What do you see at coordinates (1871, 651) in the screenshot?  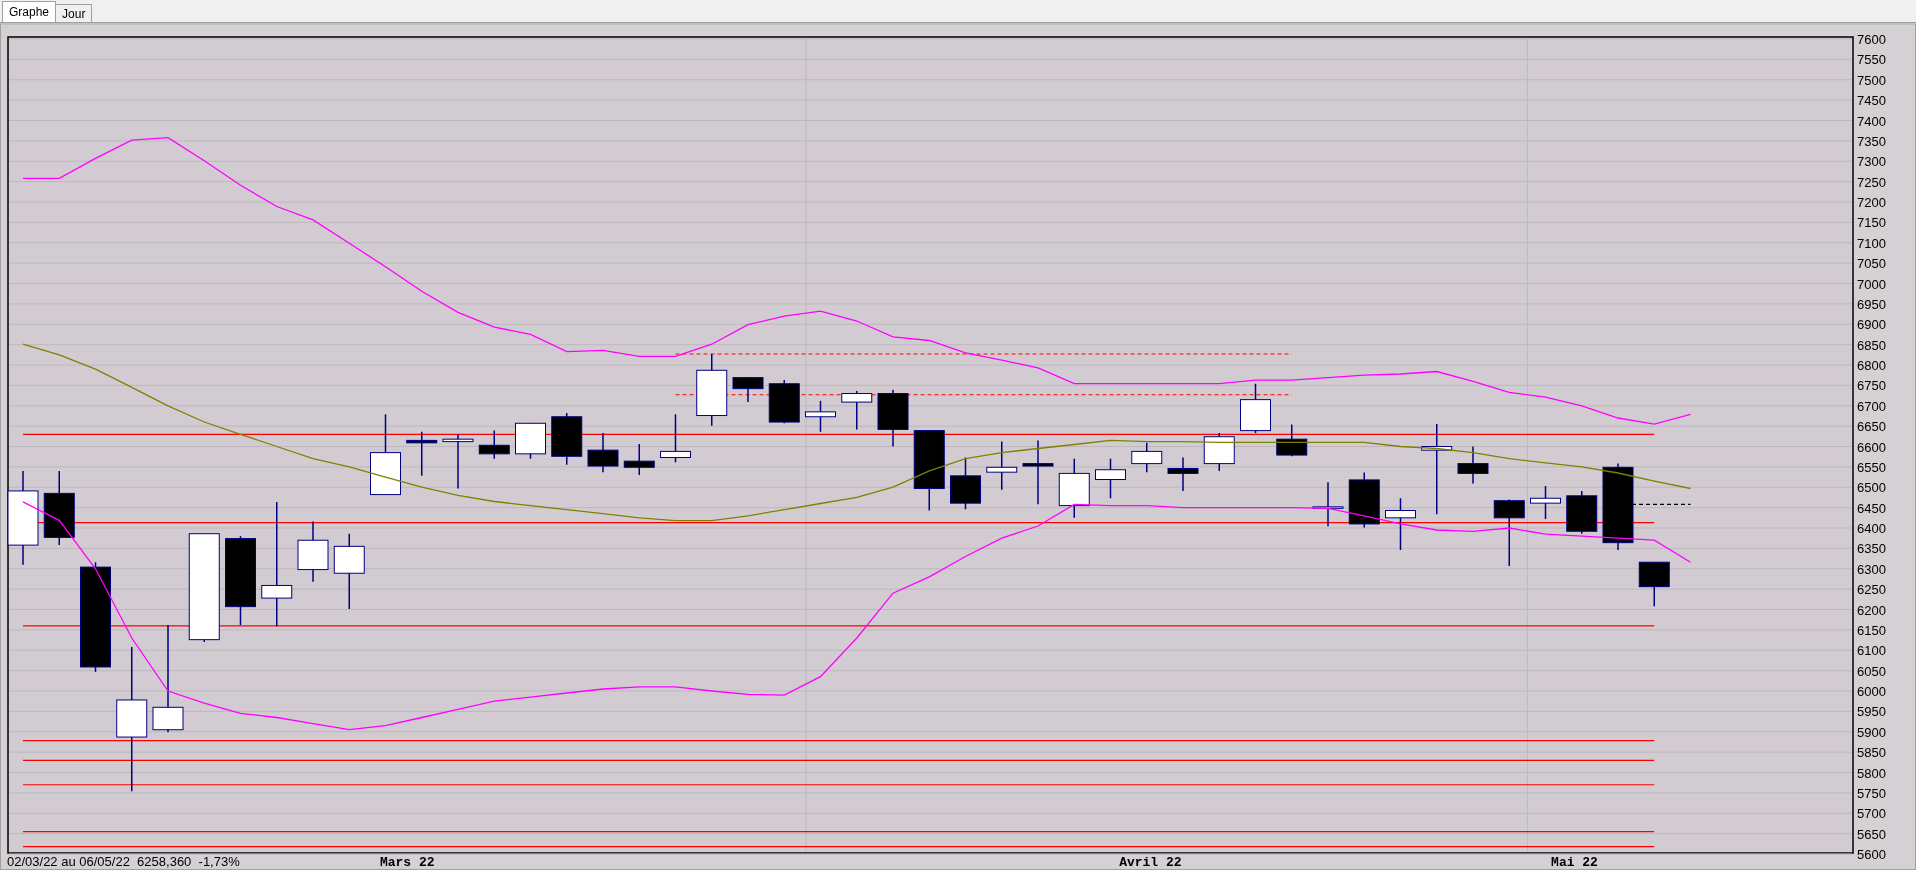 I see `axis-label: 6100` at bounding box center [1871, 651].